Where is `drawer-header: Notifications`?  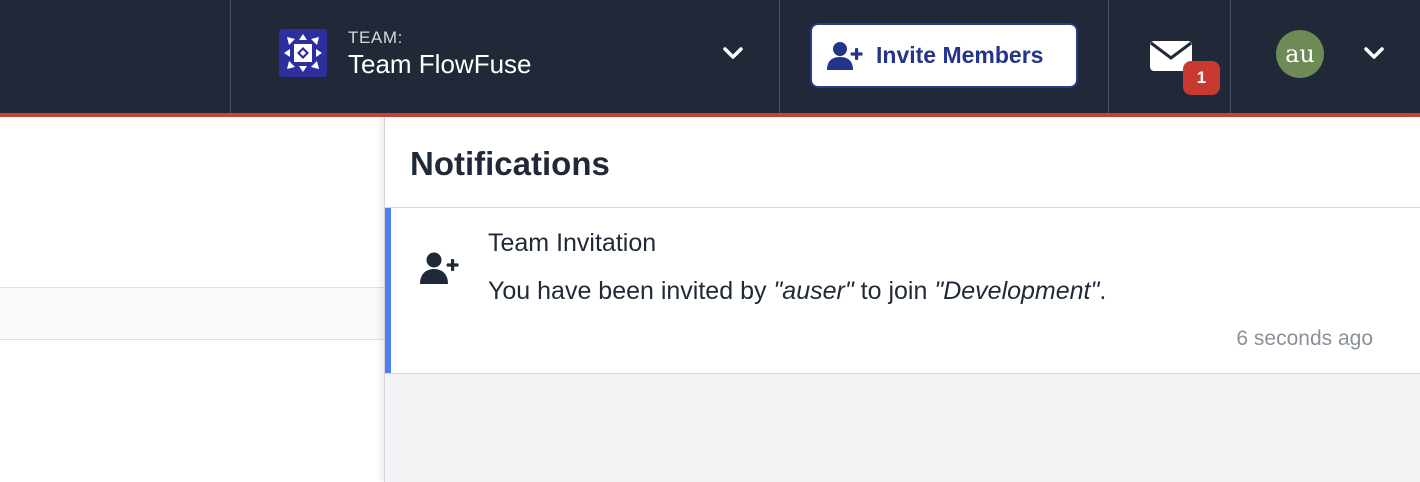
drawer-header: Notifications is located at coordinates (902, 162).